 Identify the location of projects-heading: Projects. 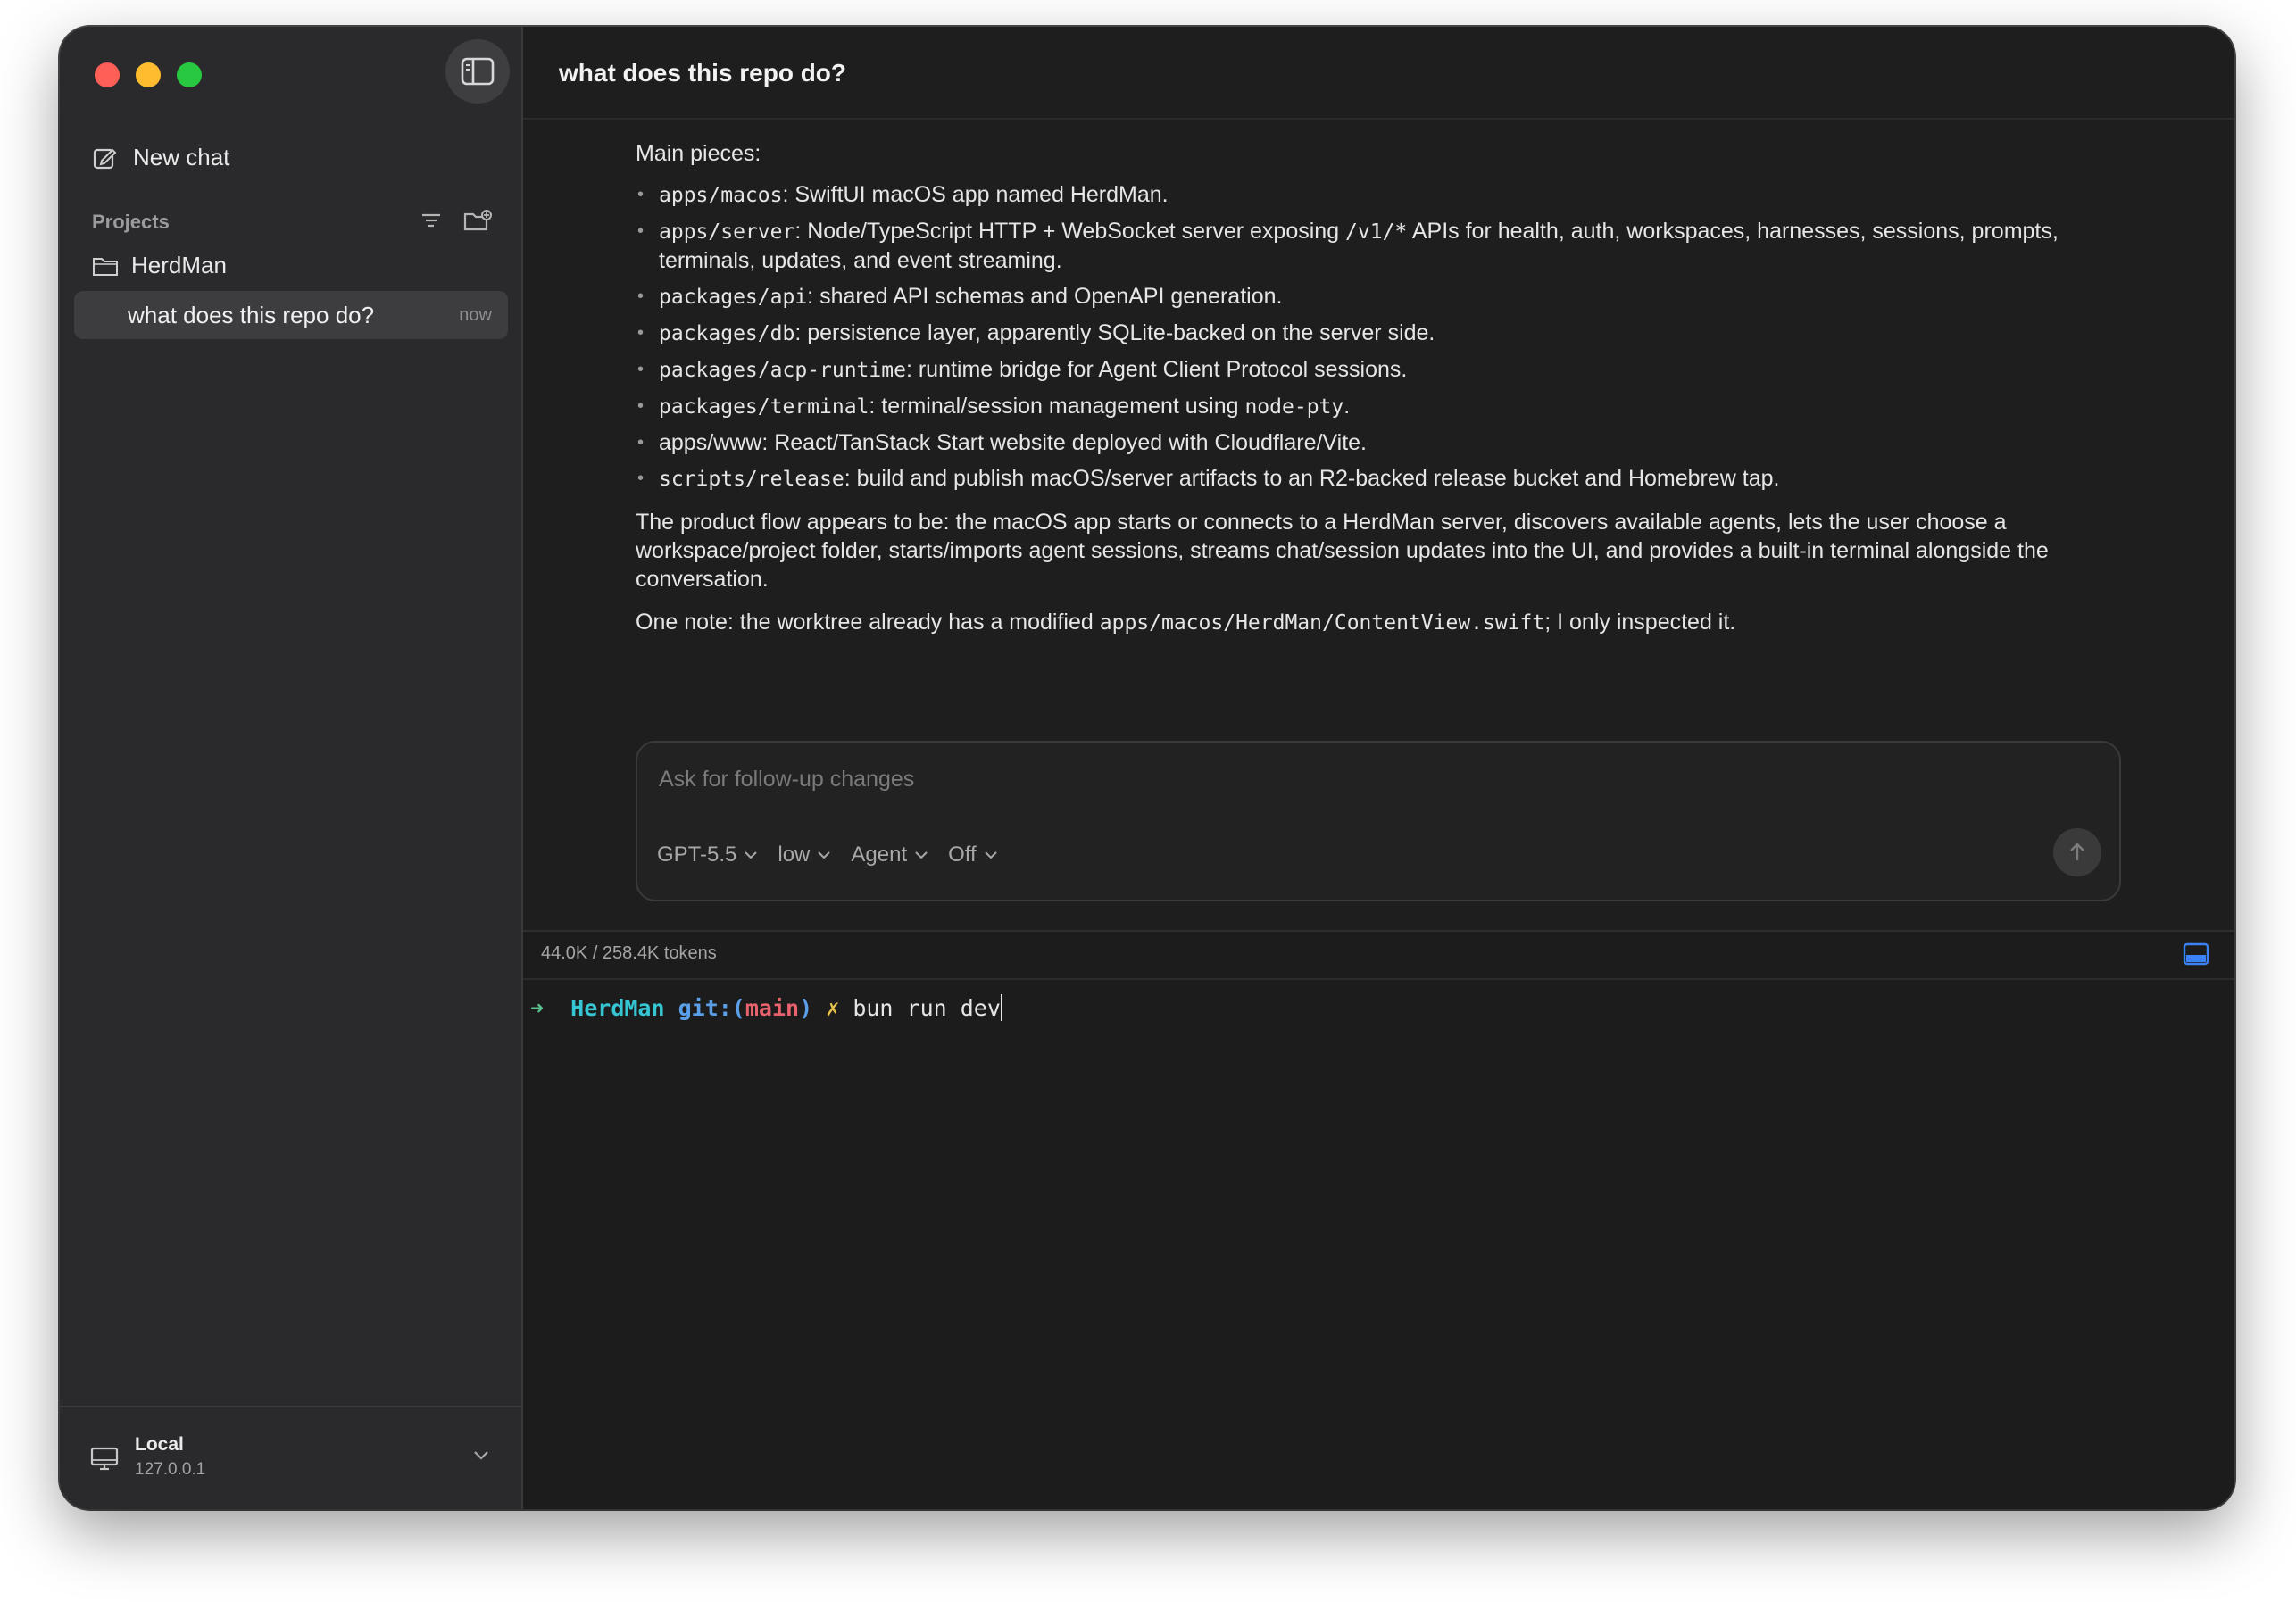
(131, 222).